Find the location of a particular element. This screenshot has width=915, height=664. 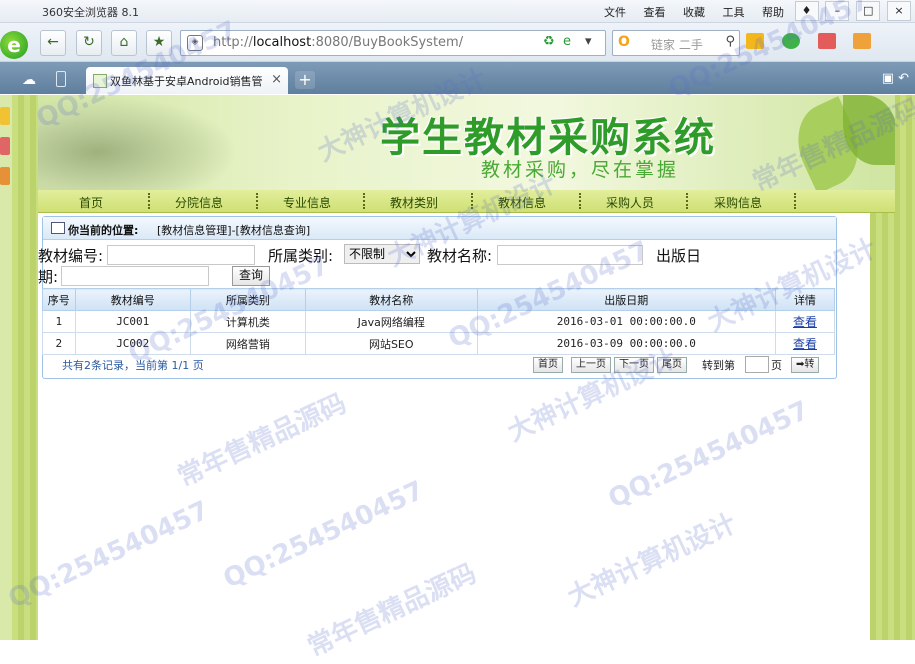

cloud-icon: ☁ is located at coordinates (29, 80).